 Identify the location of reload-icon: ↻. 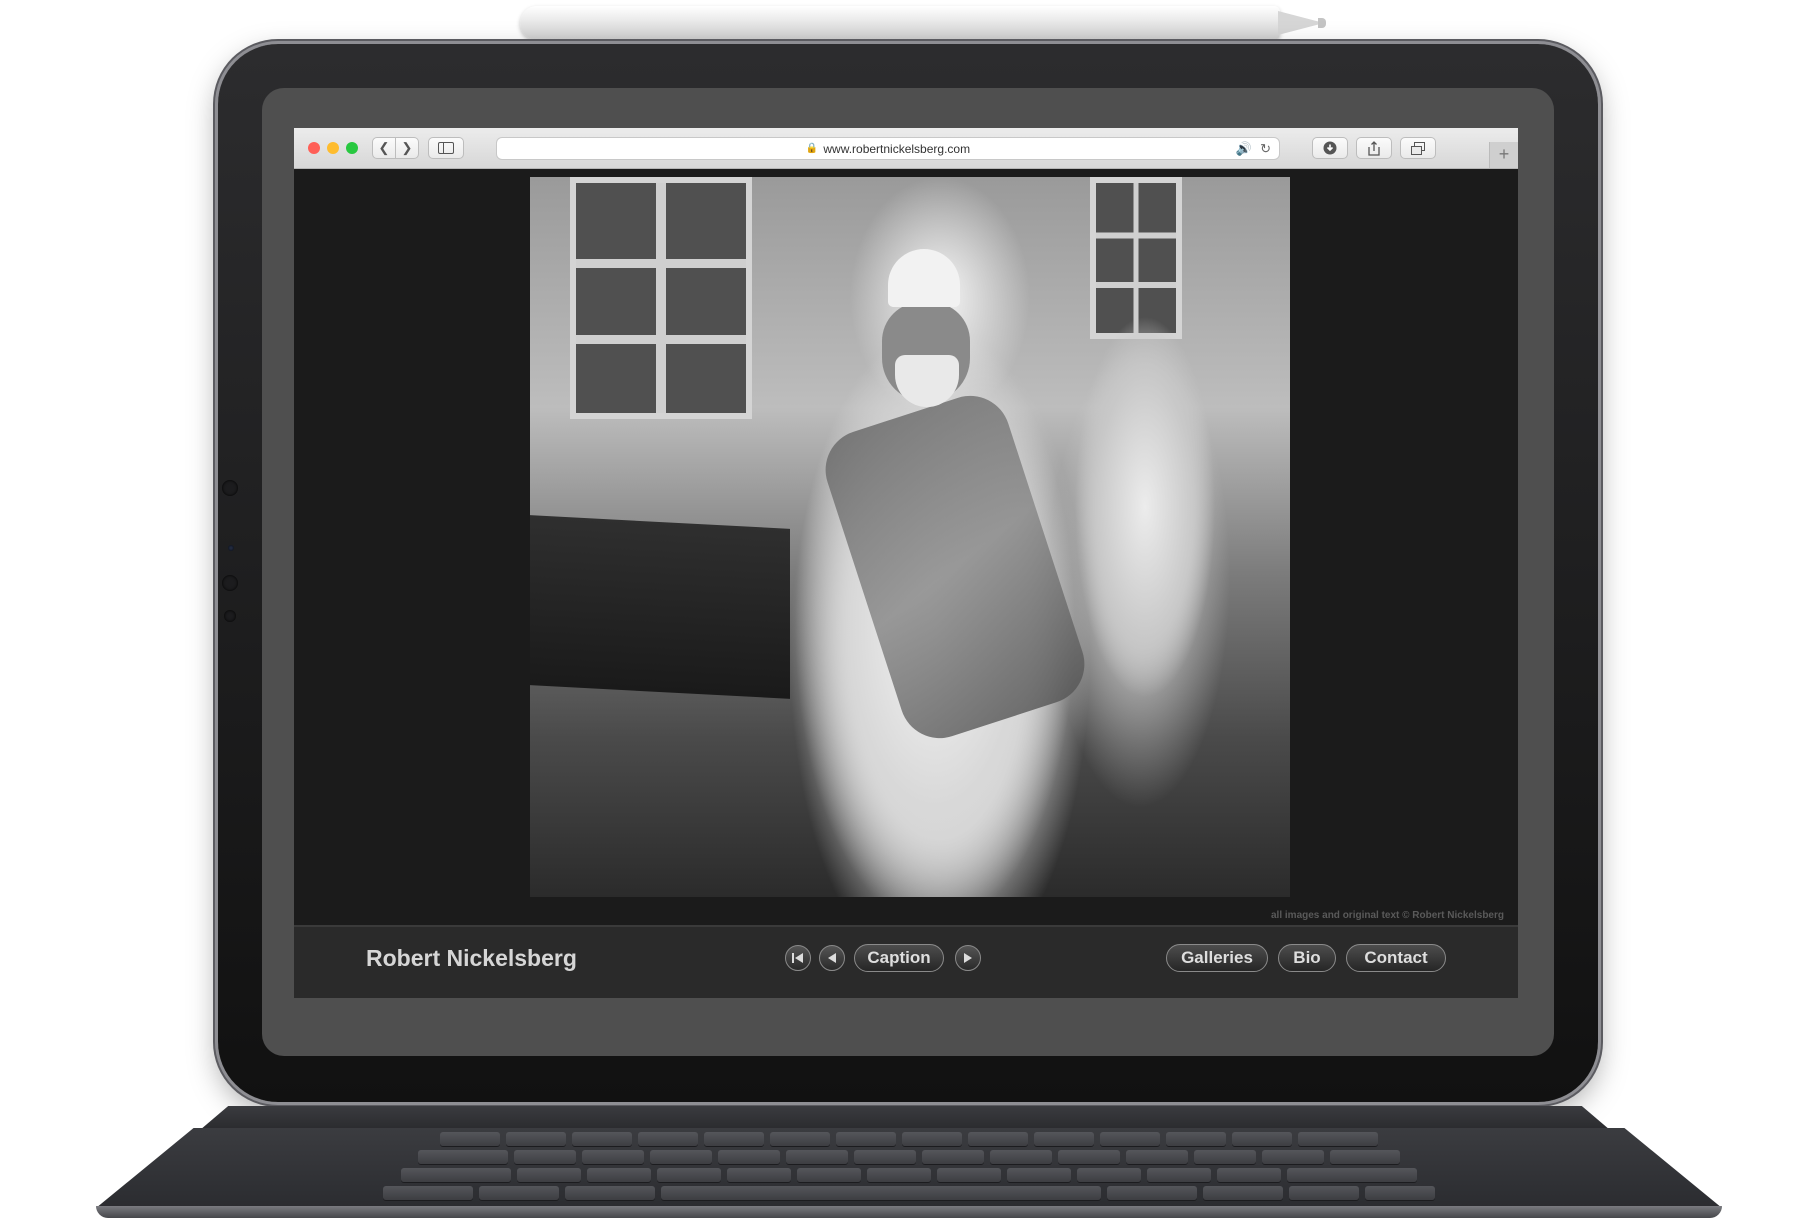
(1265, 149).